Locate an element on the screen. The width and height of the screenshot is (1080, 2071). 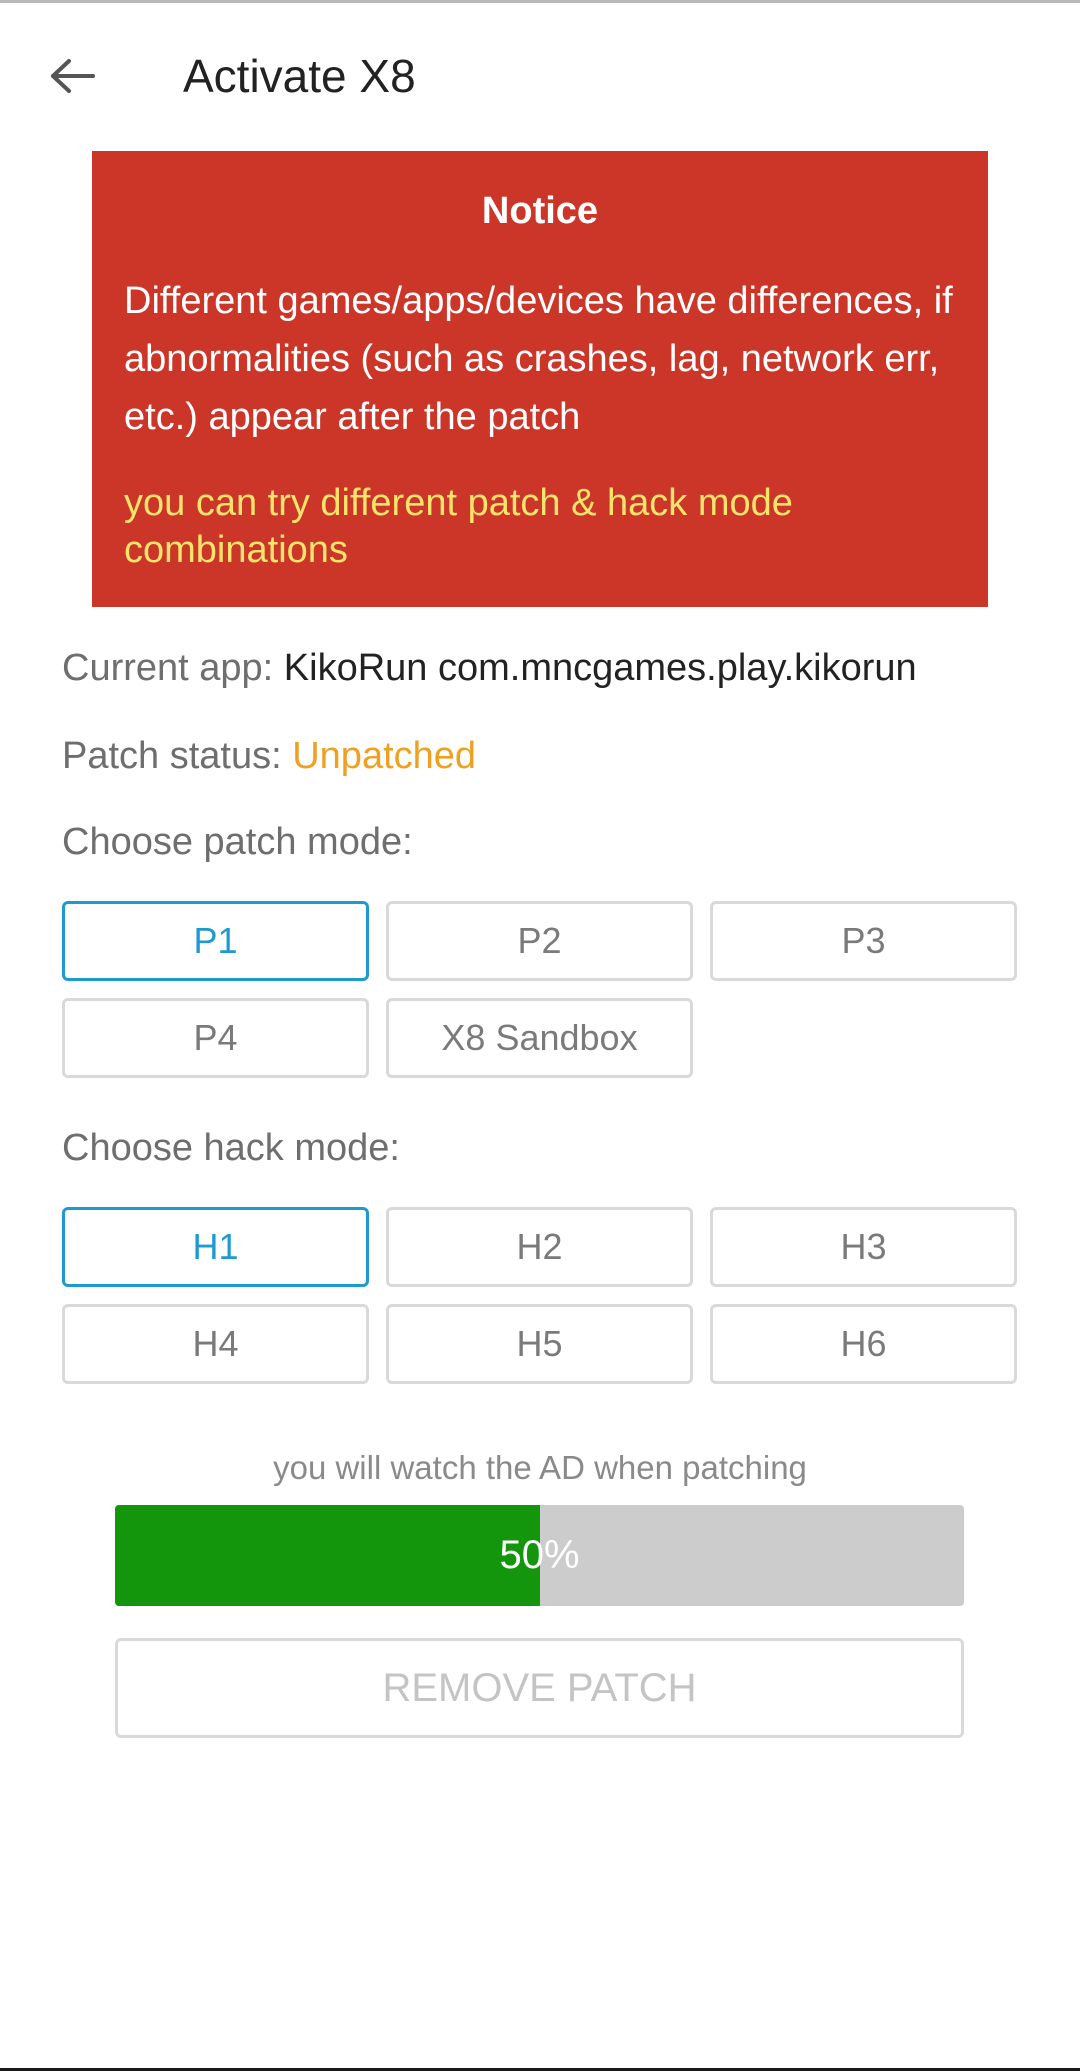
progress-label: 50% is located at coordinates (539, 1555).